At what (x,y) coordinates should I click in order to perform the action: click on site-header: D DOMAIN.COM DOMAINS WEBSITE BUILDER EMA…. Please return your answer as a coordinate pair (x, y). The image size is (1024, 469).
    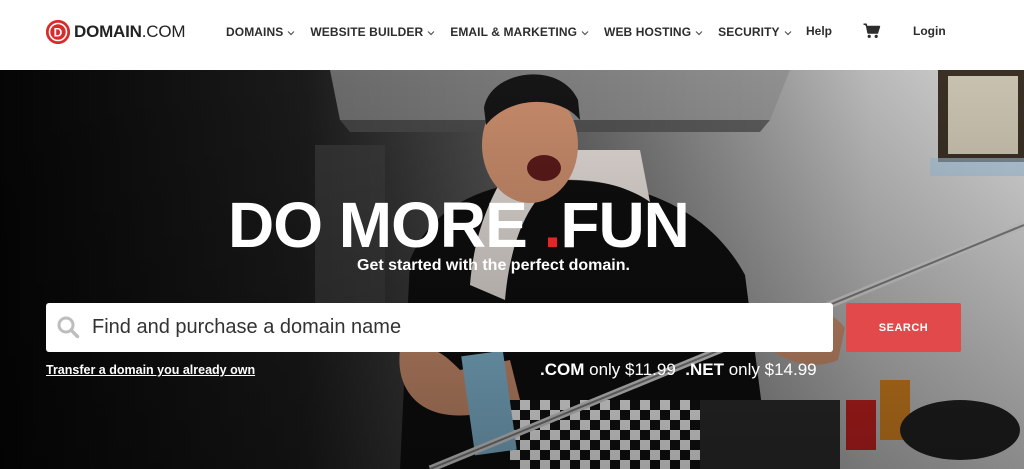
    Looking at the image, I should click on (512, 35).